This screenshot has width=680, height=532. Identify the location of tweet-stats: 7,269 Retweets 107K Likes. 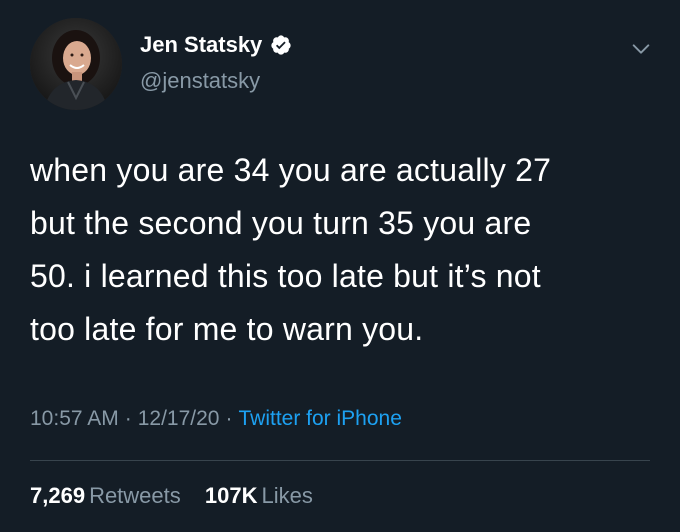
(171, 496).